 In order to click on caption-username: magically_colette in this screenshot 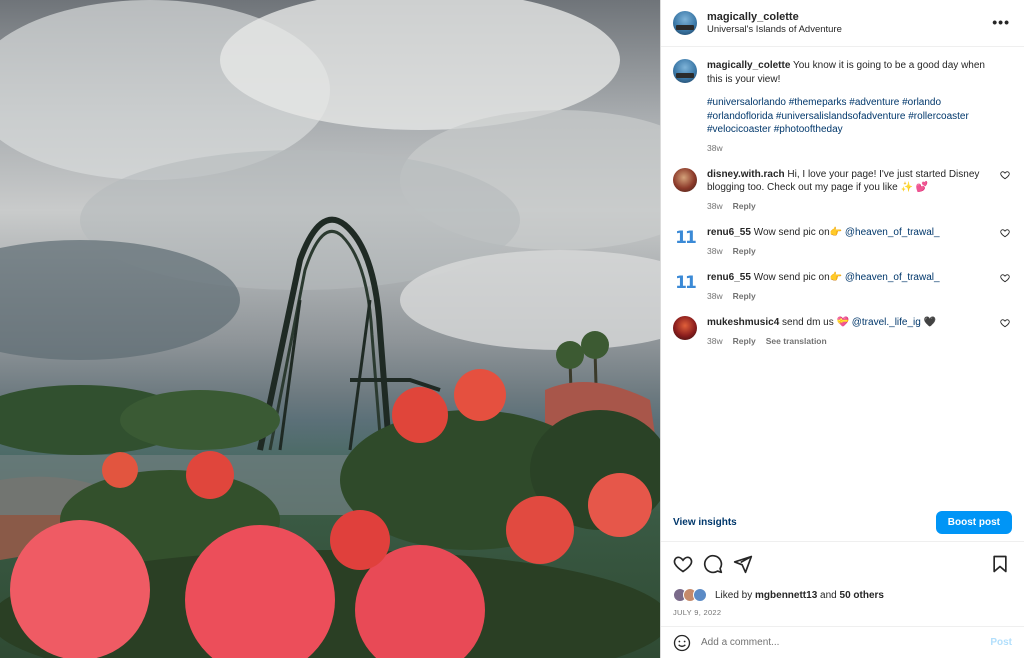, I will do `click(748, 65)`.